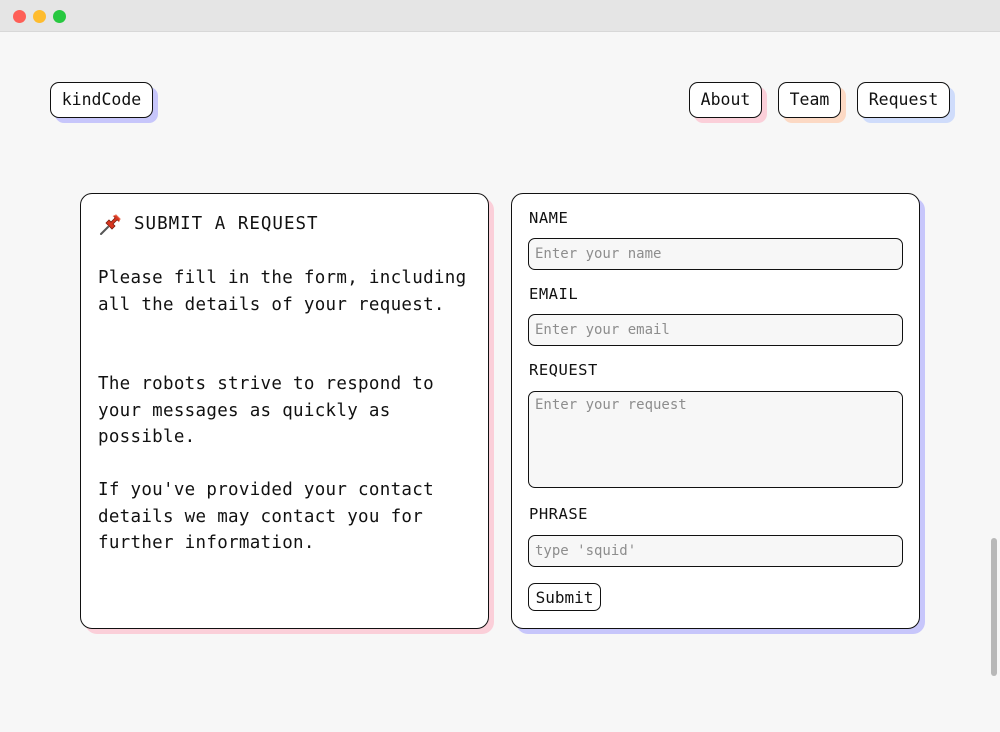  Describe the element at coordinates (563, 370) in the screenshot. I see `request-label: REQUEST` at that location.